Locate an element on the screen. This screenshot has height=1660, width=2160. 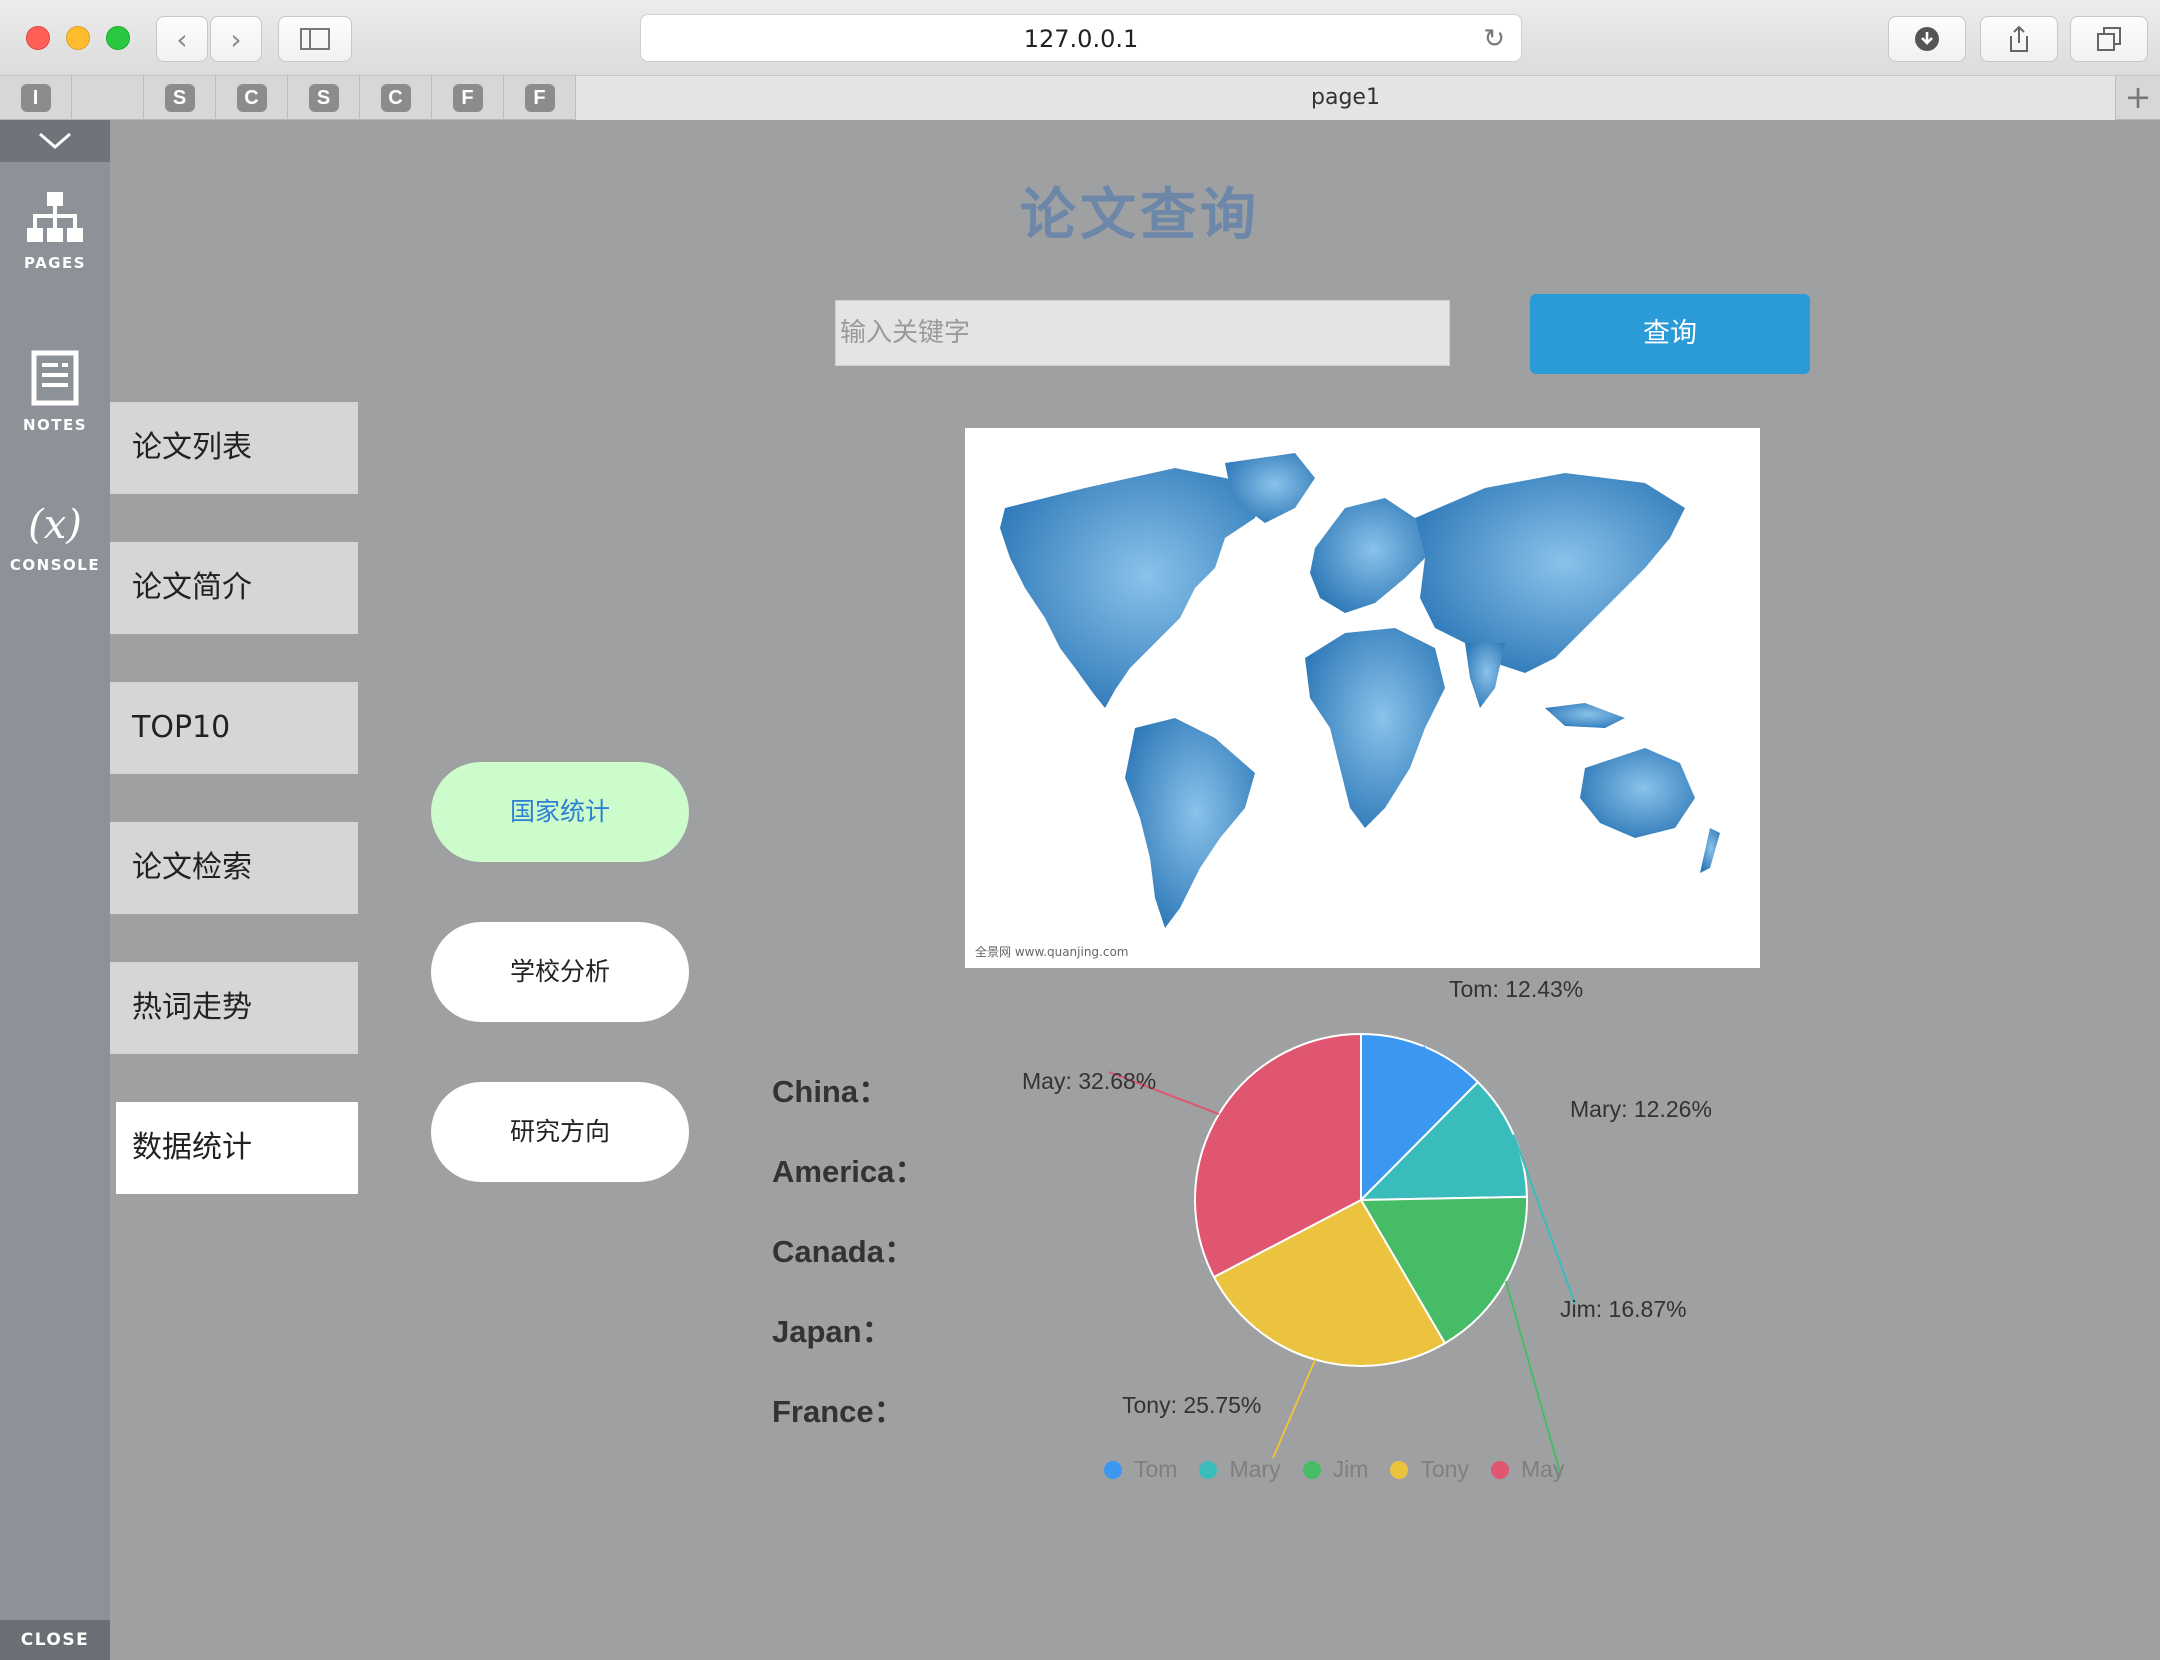
back-button: ‹ is located at coordinates (182, 39).